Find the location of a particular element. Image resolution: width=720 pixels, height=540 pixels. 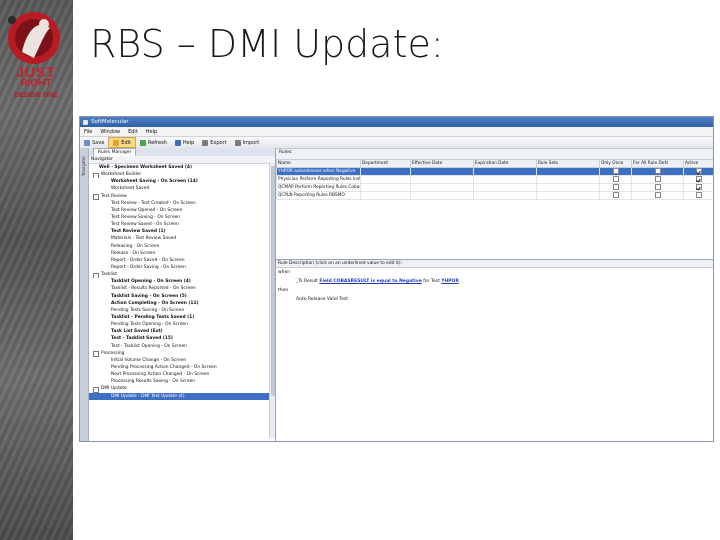

tree-item: Tasklist Opening - On Screen (4) is located at coordinates (182, 281).